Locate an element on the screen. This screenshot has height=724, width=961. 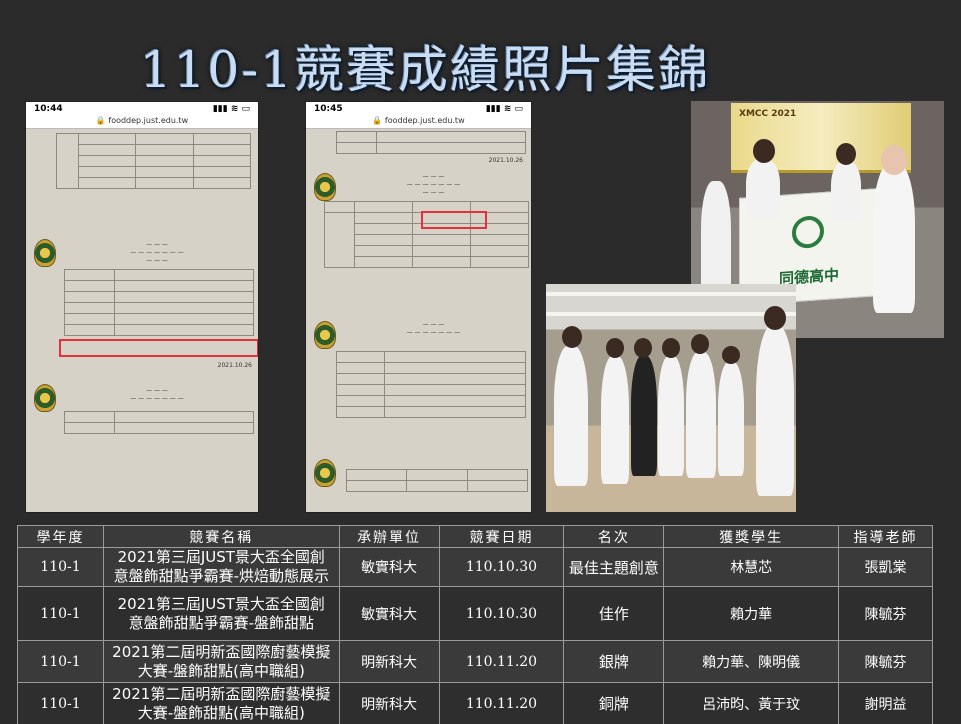
photo-group-on-stage is located at coordinates (671, 398).